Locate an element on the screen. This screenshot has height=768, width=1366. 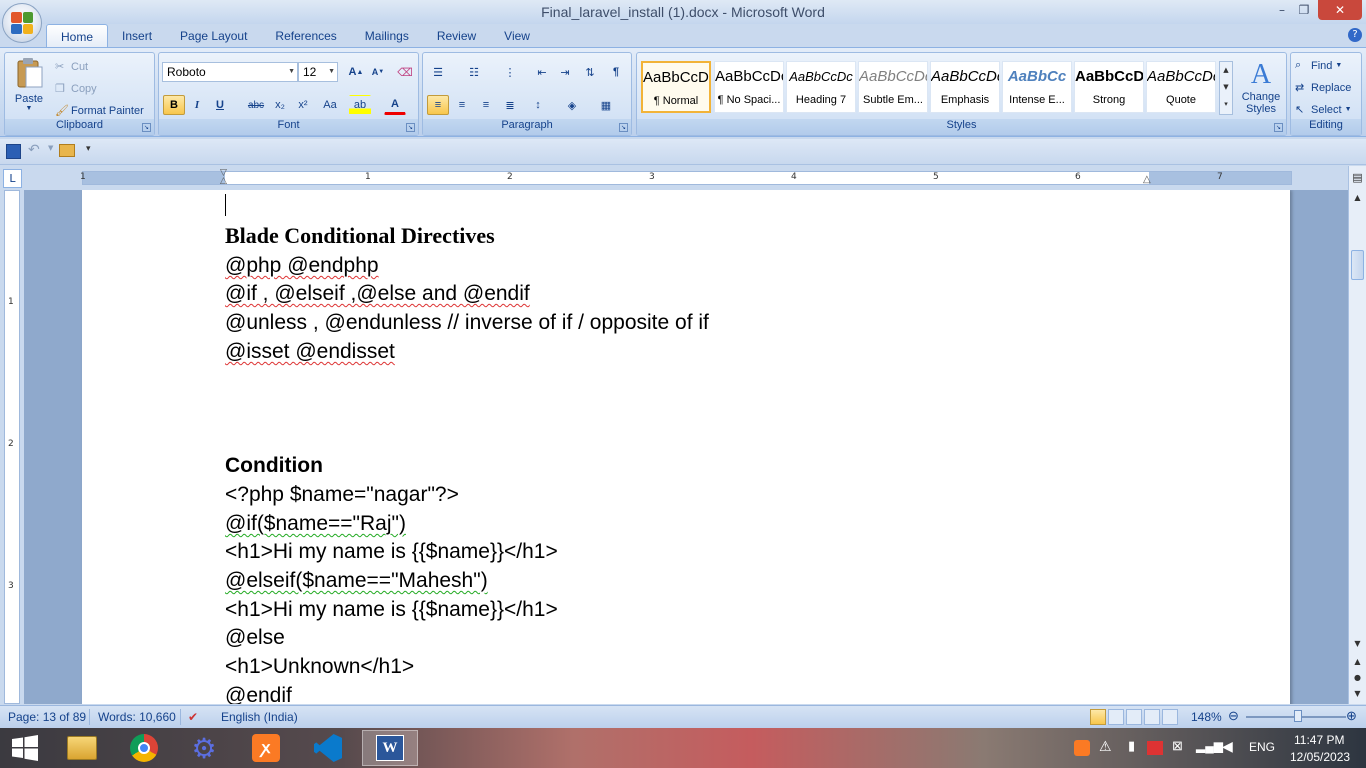
justify-button: ≣ is located at coordinates (510, 105).